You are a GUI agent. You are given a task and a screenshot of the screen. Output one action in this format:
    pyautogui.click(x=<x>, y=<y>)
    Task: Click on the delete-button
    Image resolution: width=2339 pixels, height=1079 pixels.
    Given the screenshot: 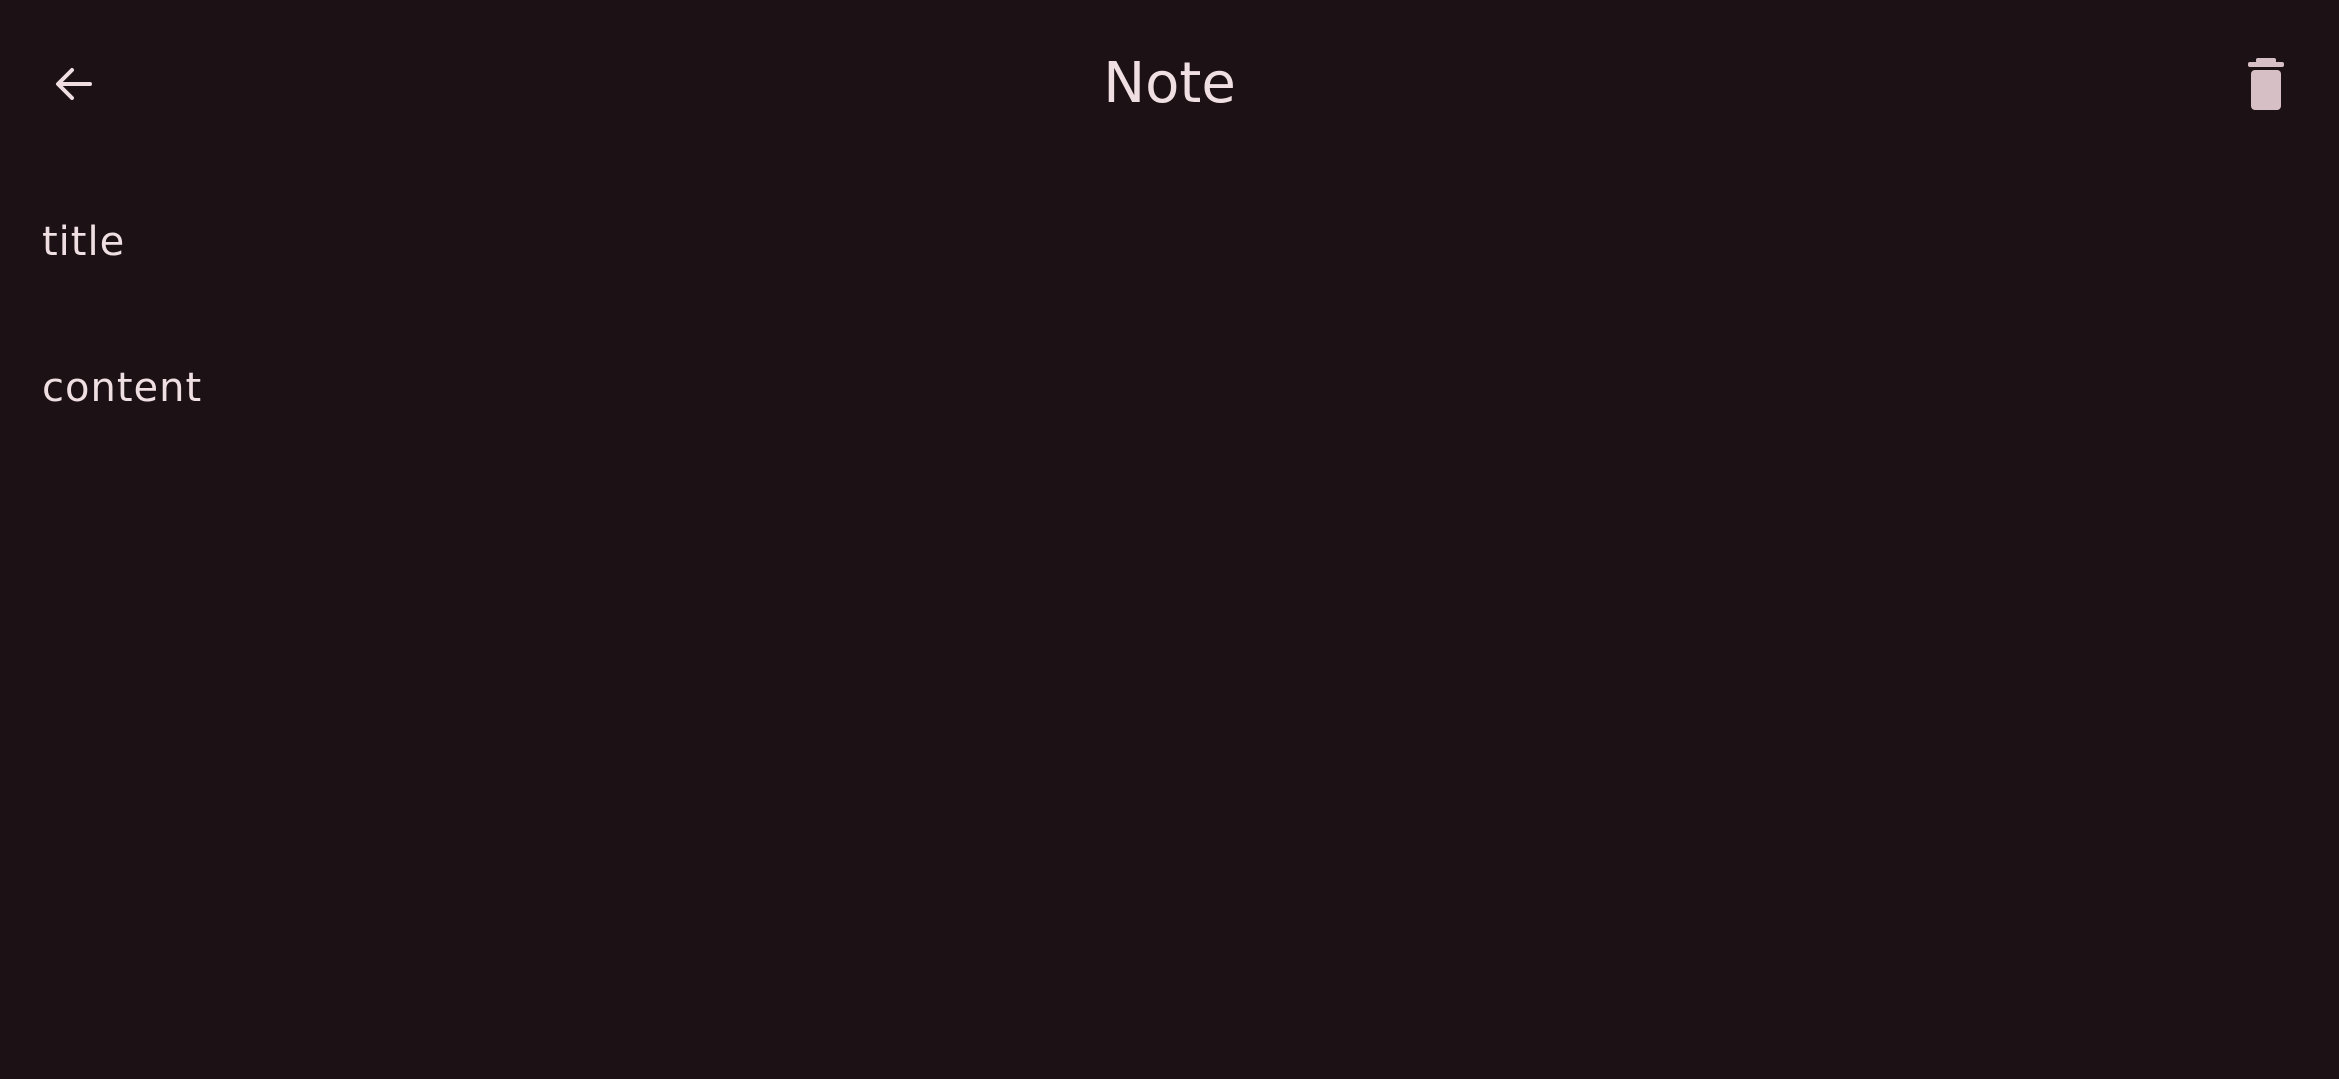 What is the action you would take?
    pyautogui.click(x=2266, y=84)
    